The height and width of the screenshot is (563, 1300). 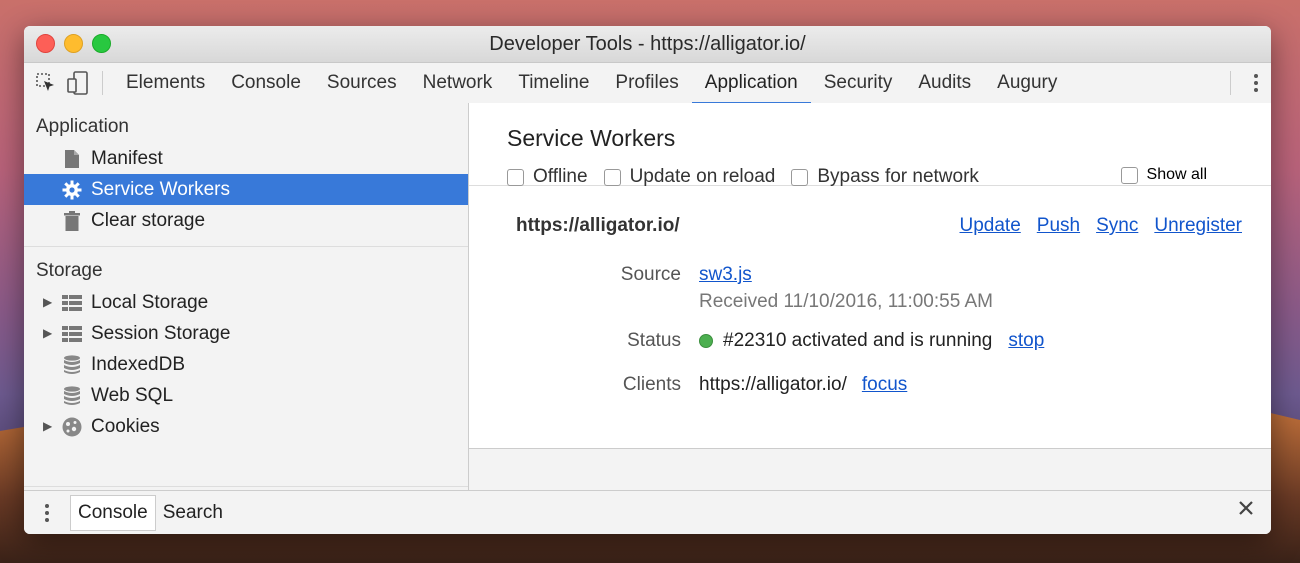 I want to click on sidebar-item-label: Web SQL, so click(x=132, y=395).